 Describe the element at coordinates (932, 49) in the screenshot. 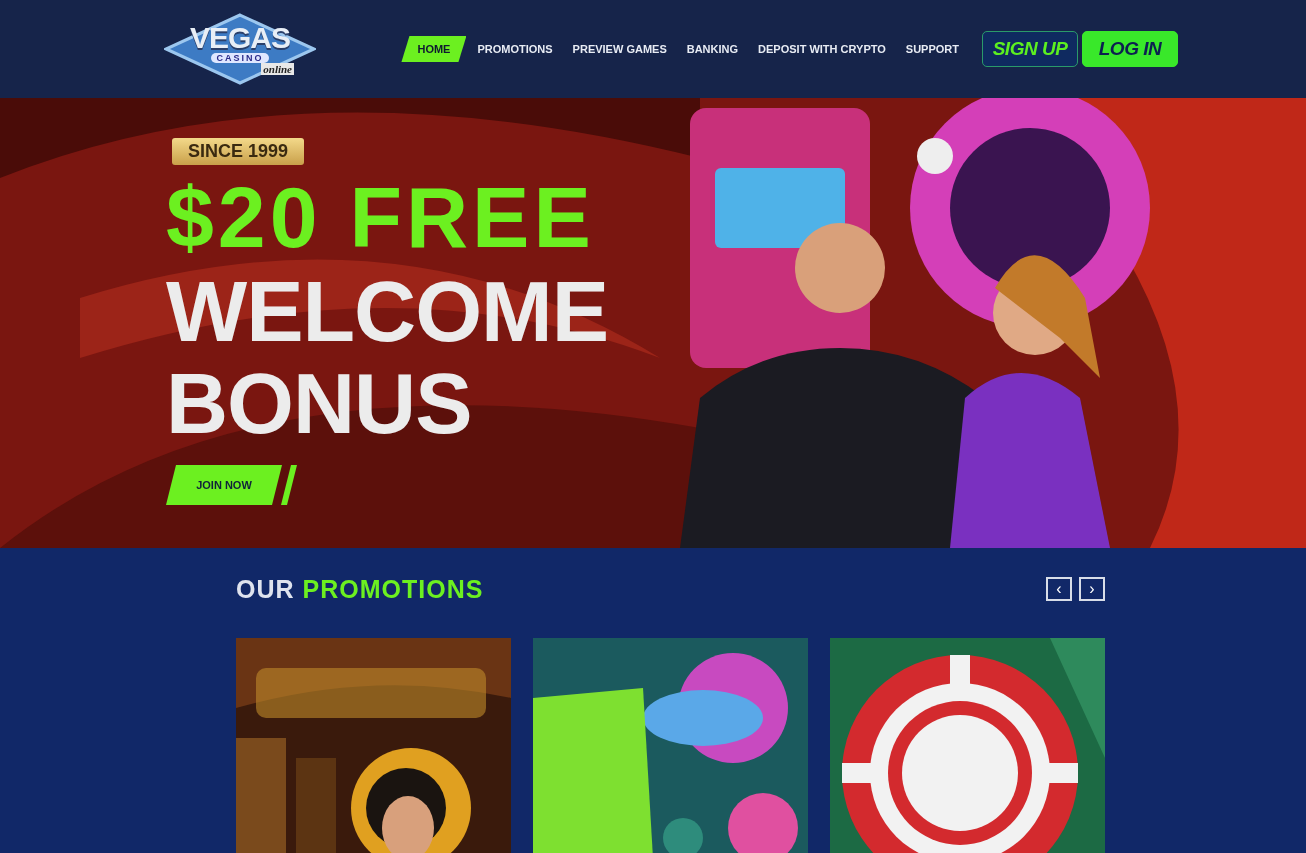

I see `nav-link: SUPPORT` at that location.